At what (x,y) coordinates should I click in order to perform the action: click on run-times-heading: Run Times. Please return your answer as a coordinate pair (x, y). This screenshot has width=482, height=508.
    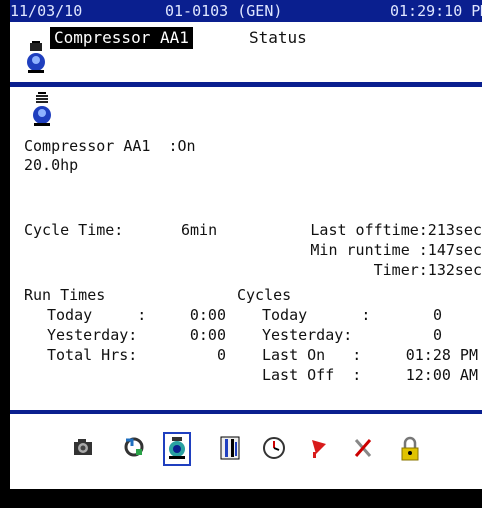
    Looking at the image, I should click on (65, 295).